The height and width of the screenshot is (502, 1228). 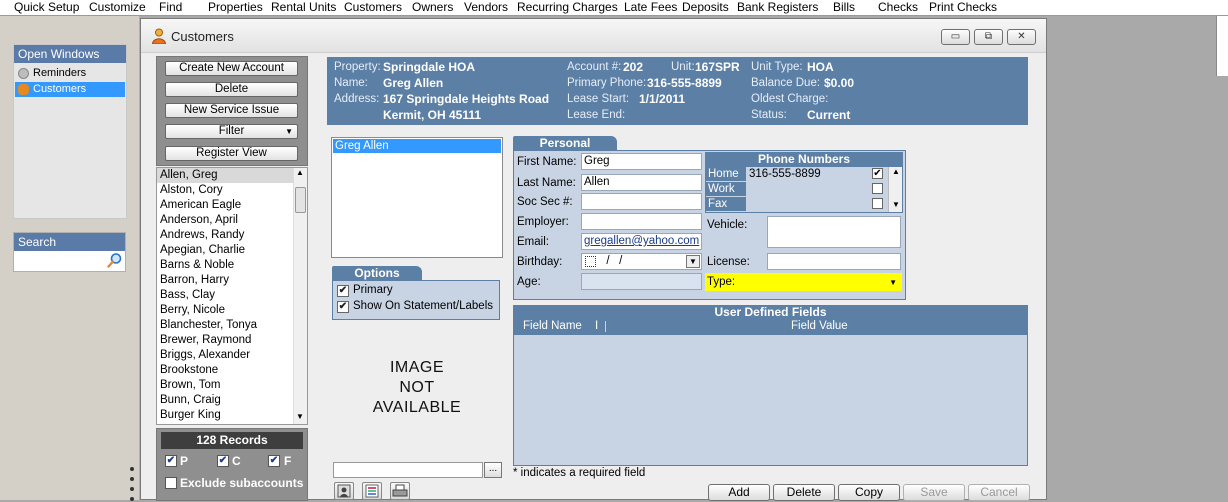 What do you see at coordinates (225, 340) in the screenshot?
I see `customer-list-item: Brewer, Raymond` at bounding box center [225, 340].